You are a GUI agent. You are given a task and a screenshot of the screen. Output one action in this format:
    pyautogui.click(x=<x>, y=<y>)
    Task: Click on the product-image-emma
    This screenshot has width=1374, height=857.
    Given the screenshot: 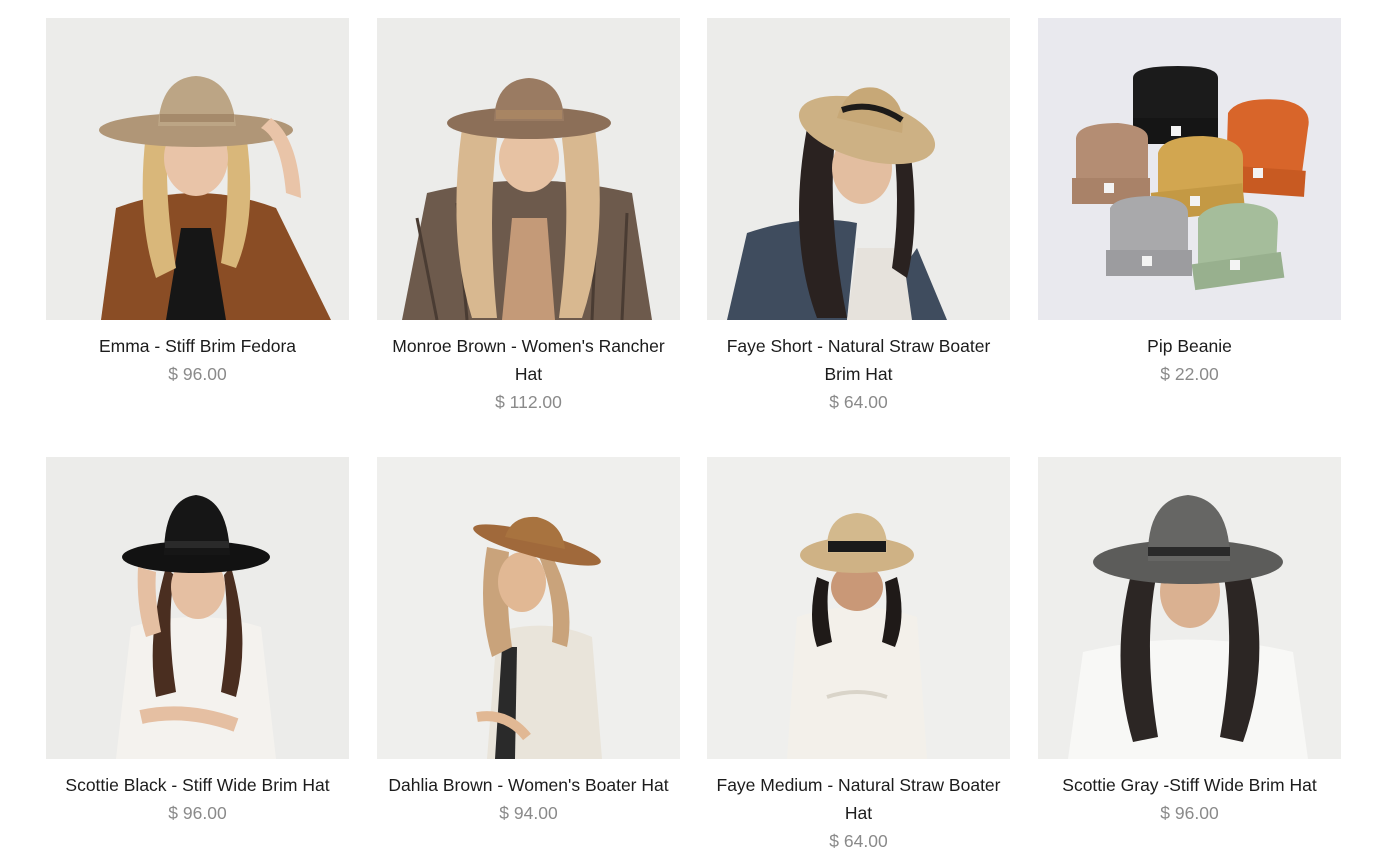 What is the action you would take?
    pyautogui.click(x=197, y=169)
    